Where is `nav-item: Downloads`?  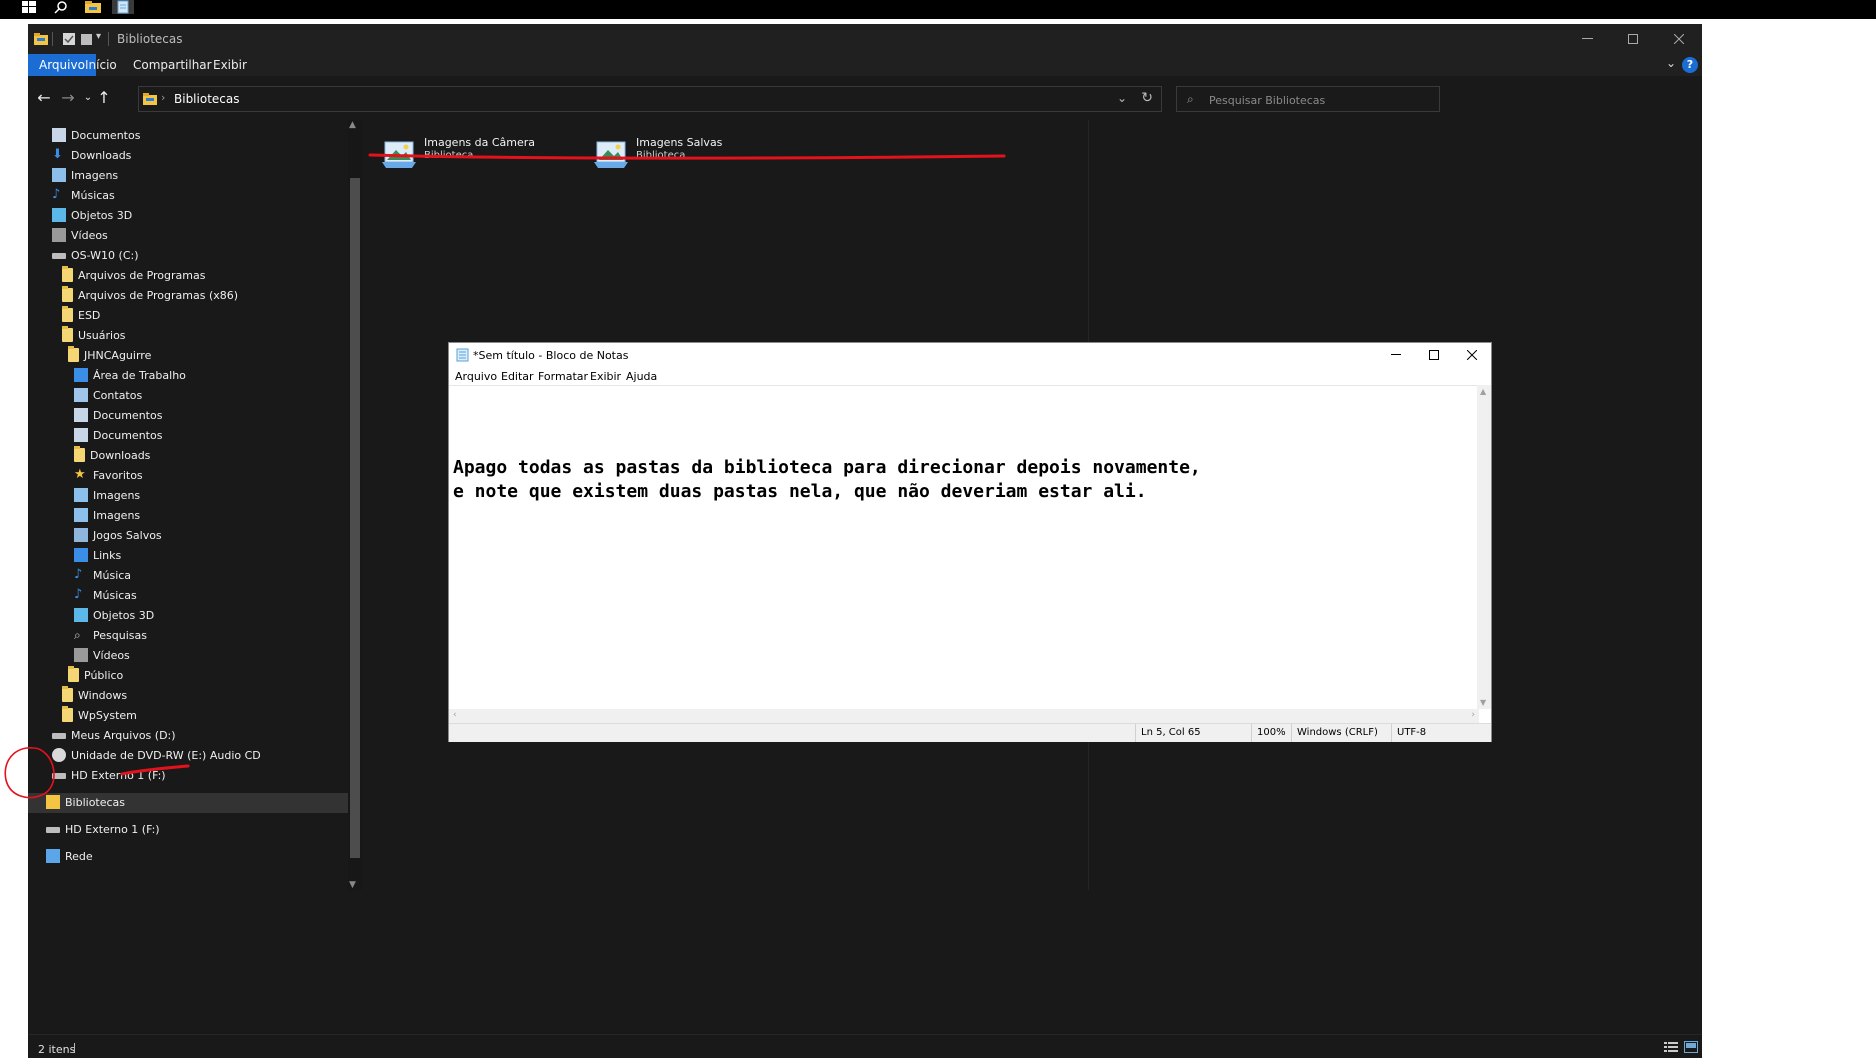
nav-item: Downloads is located at coordinates (188, 456).